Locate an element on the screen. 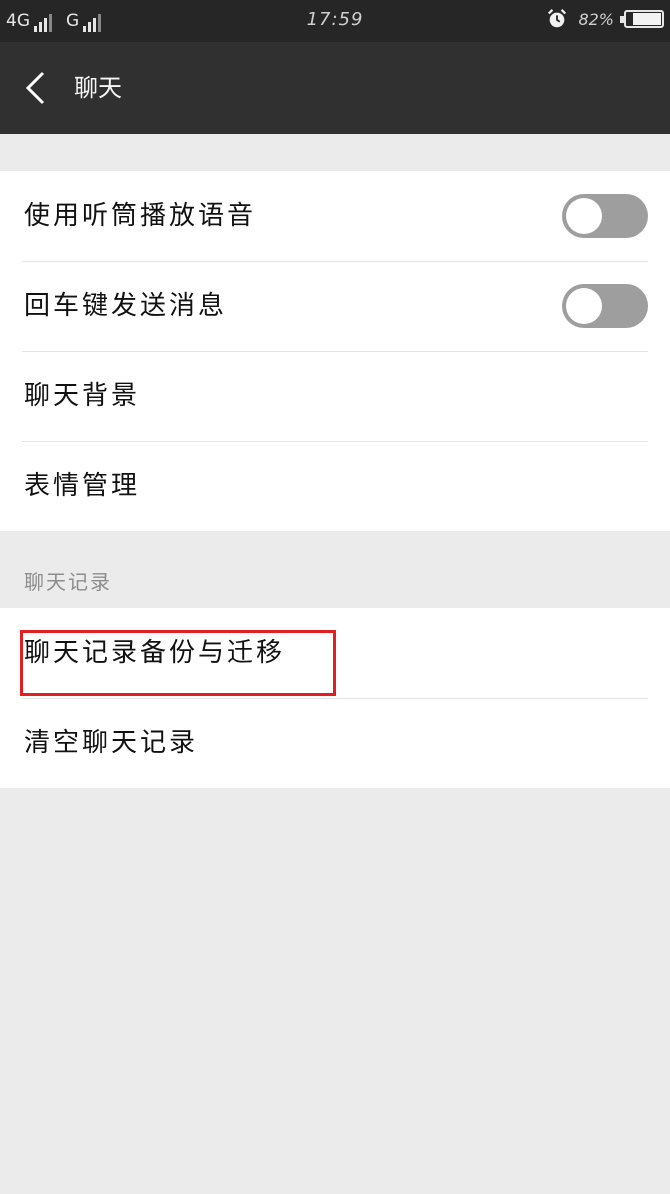 The image size is (670, 1194). settings-item-chat-background: 聊天背景 is located at coordinates (335, 396).